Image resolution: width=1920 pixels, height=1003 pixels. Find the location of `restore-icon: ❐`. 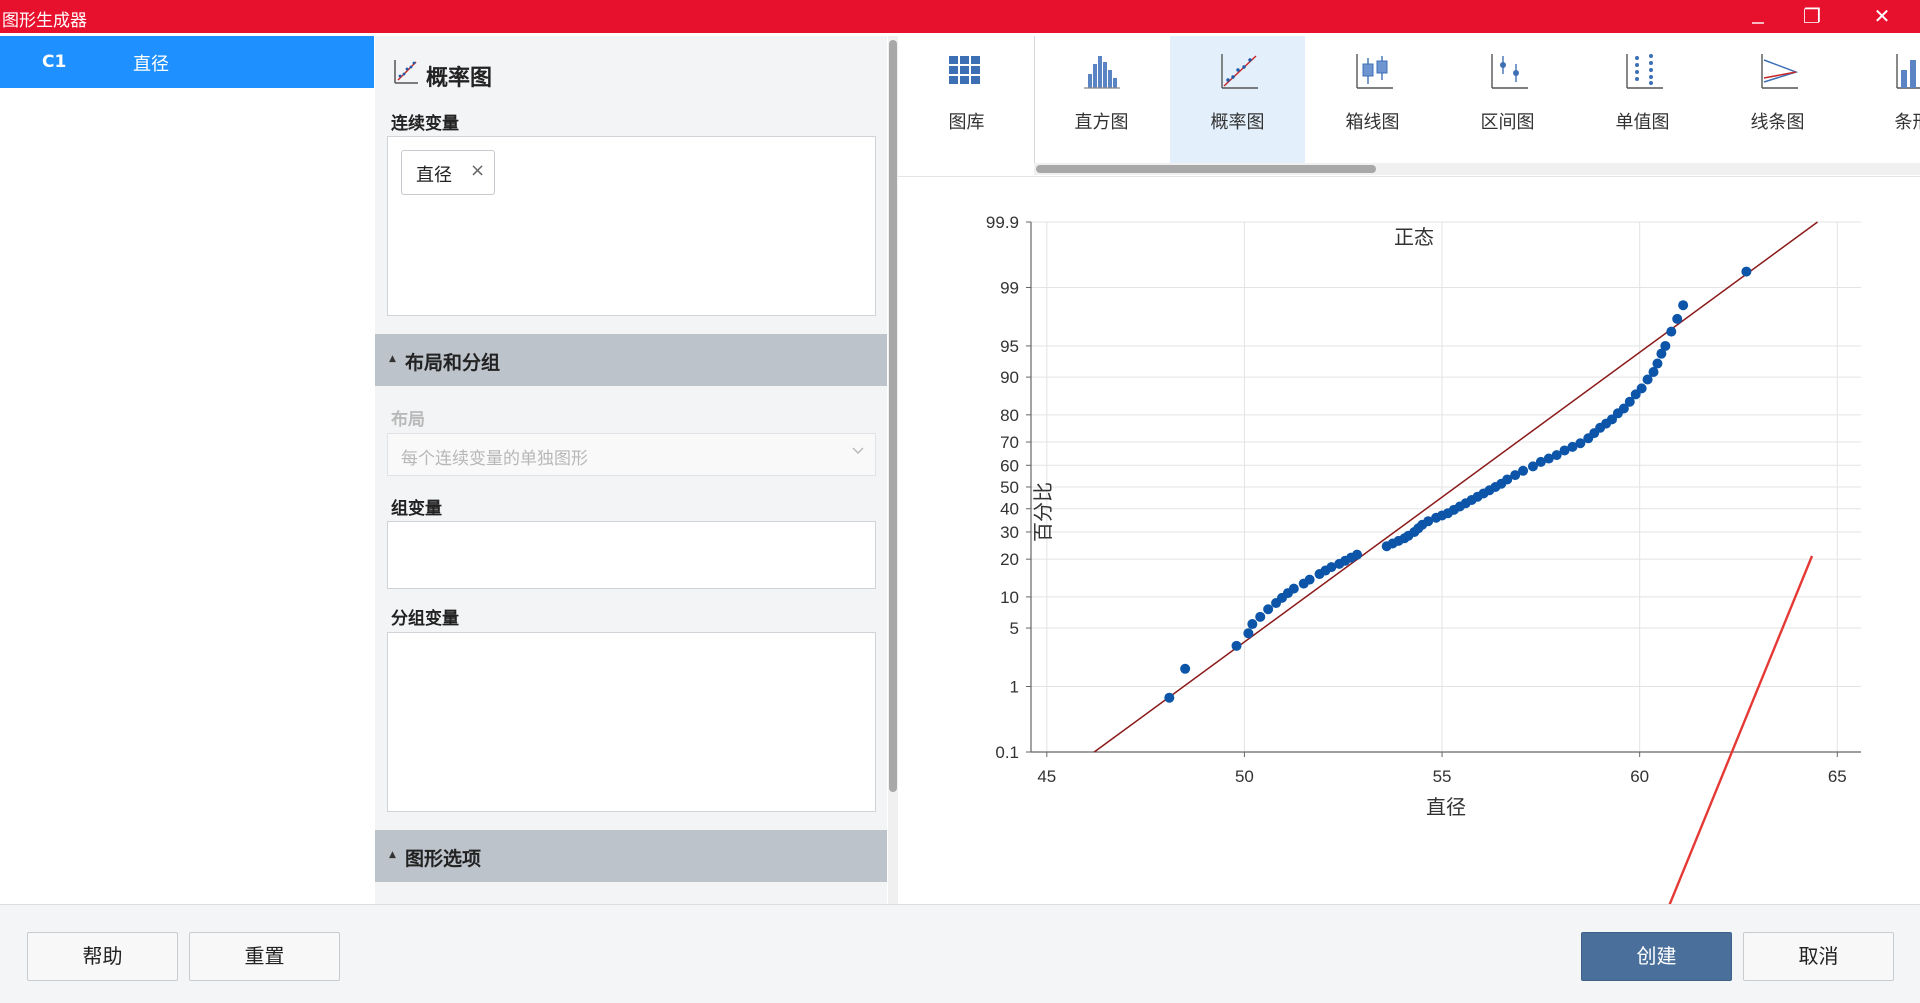

restore-icon: ❐ is located at coordinates (1812, 16).